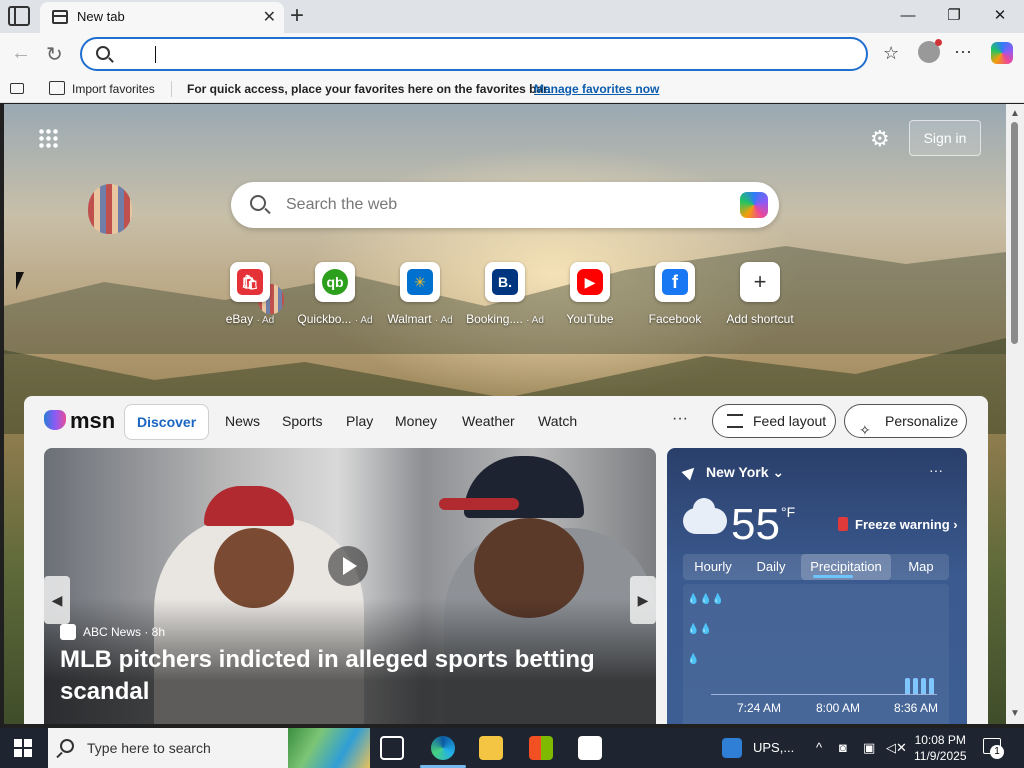 The width and height of the screenshot is (1024, 768). Describe the element at coordinates (940, 756) in the screenshot. I see `clock-date: 11/9/2025` at that location.